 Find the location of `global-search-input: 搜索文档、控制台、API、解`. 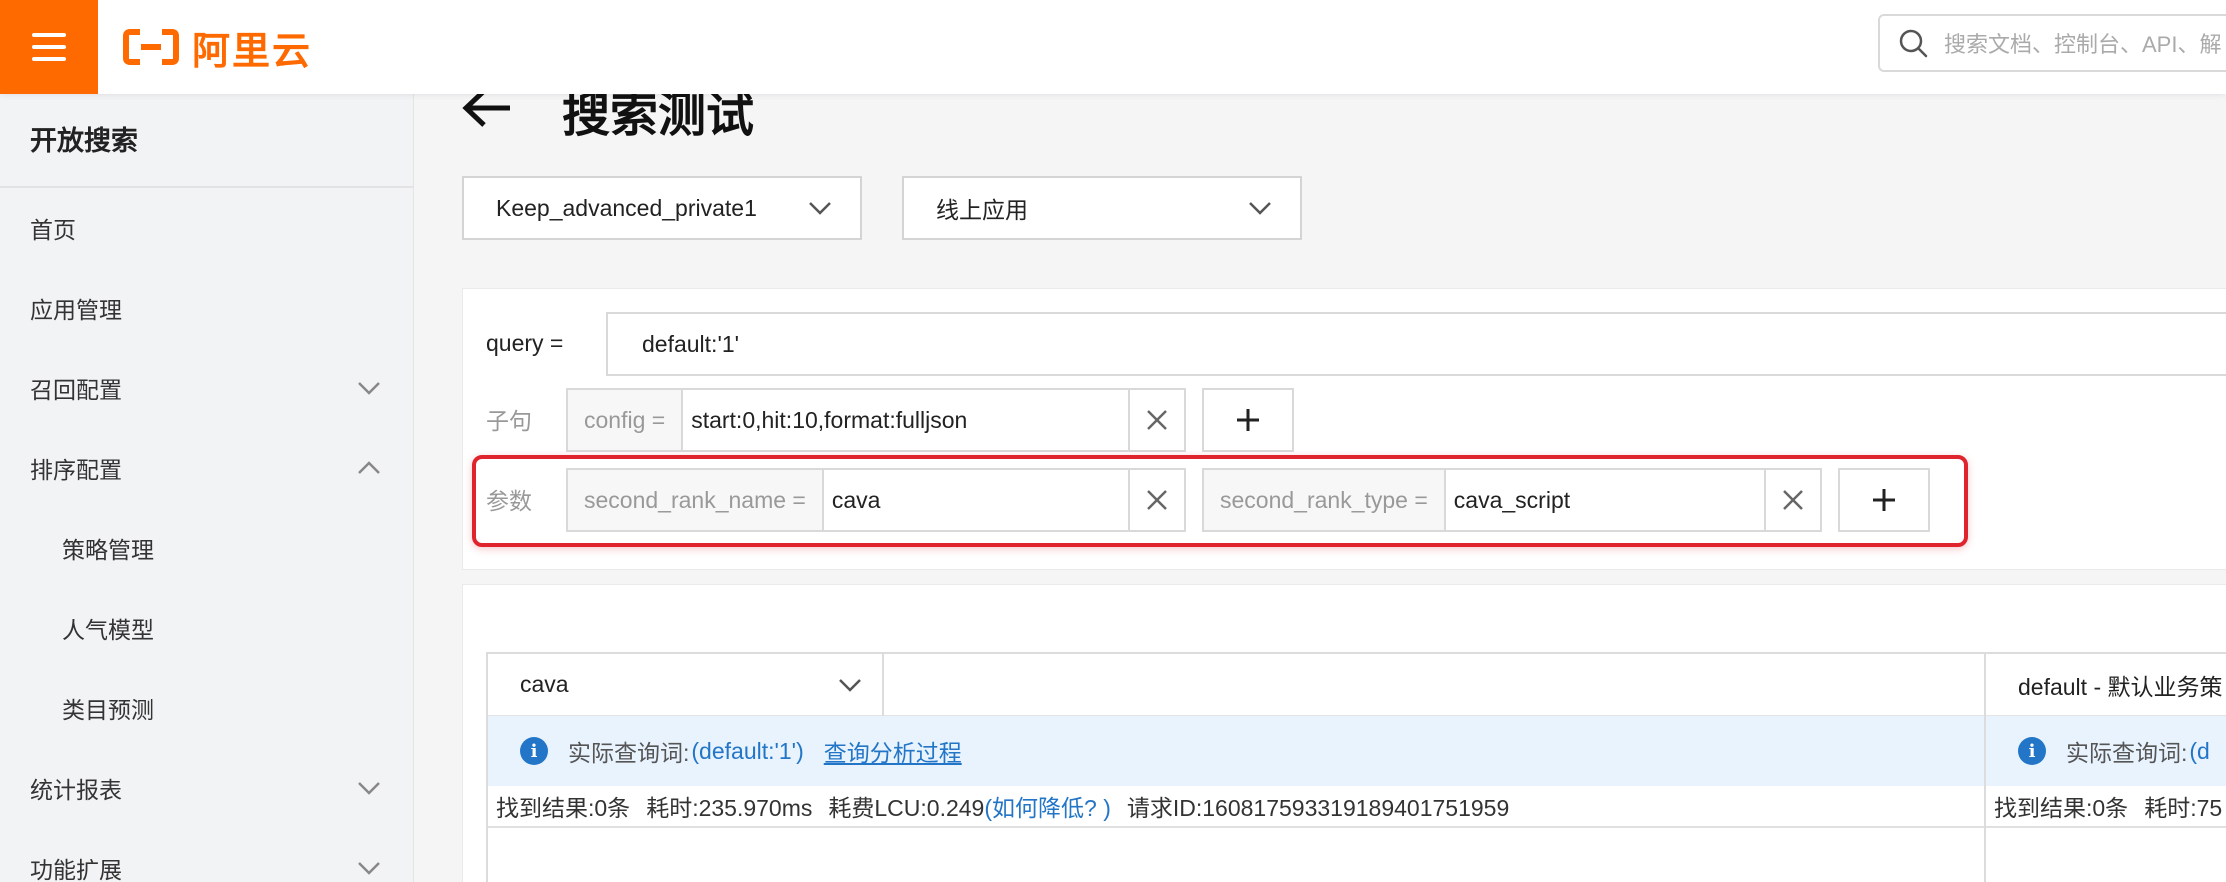

global-search-input: 搜索文档、控制台、API、解 is located at coordinates (2052, 43).